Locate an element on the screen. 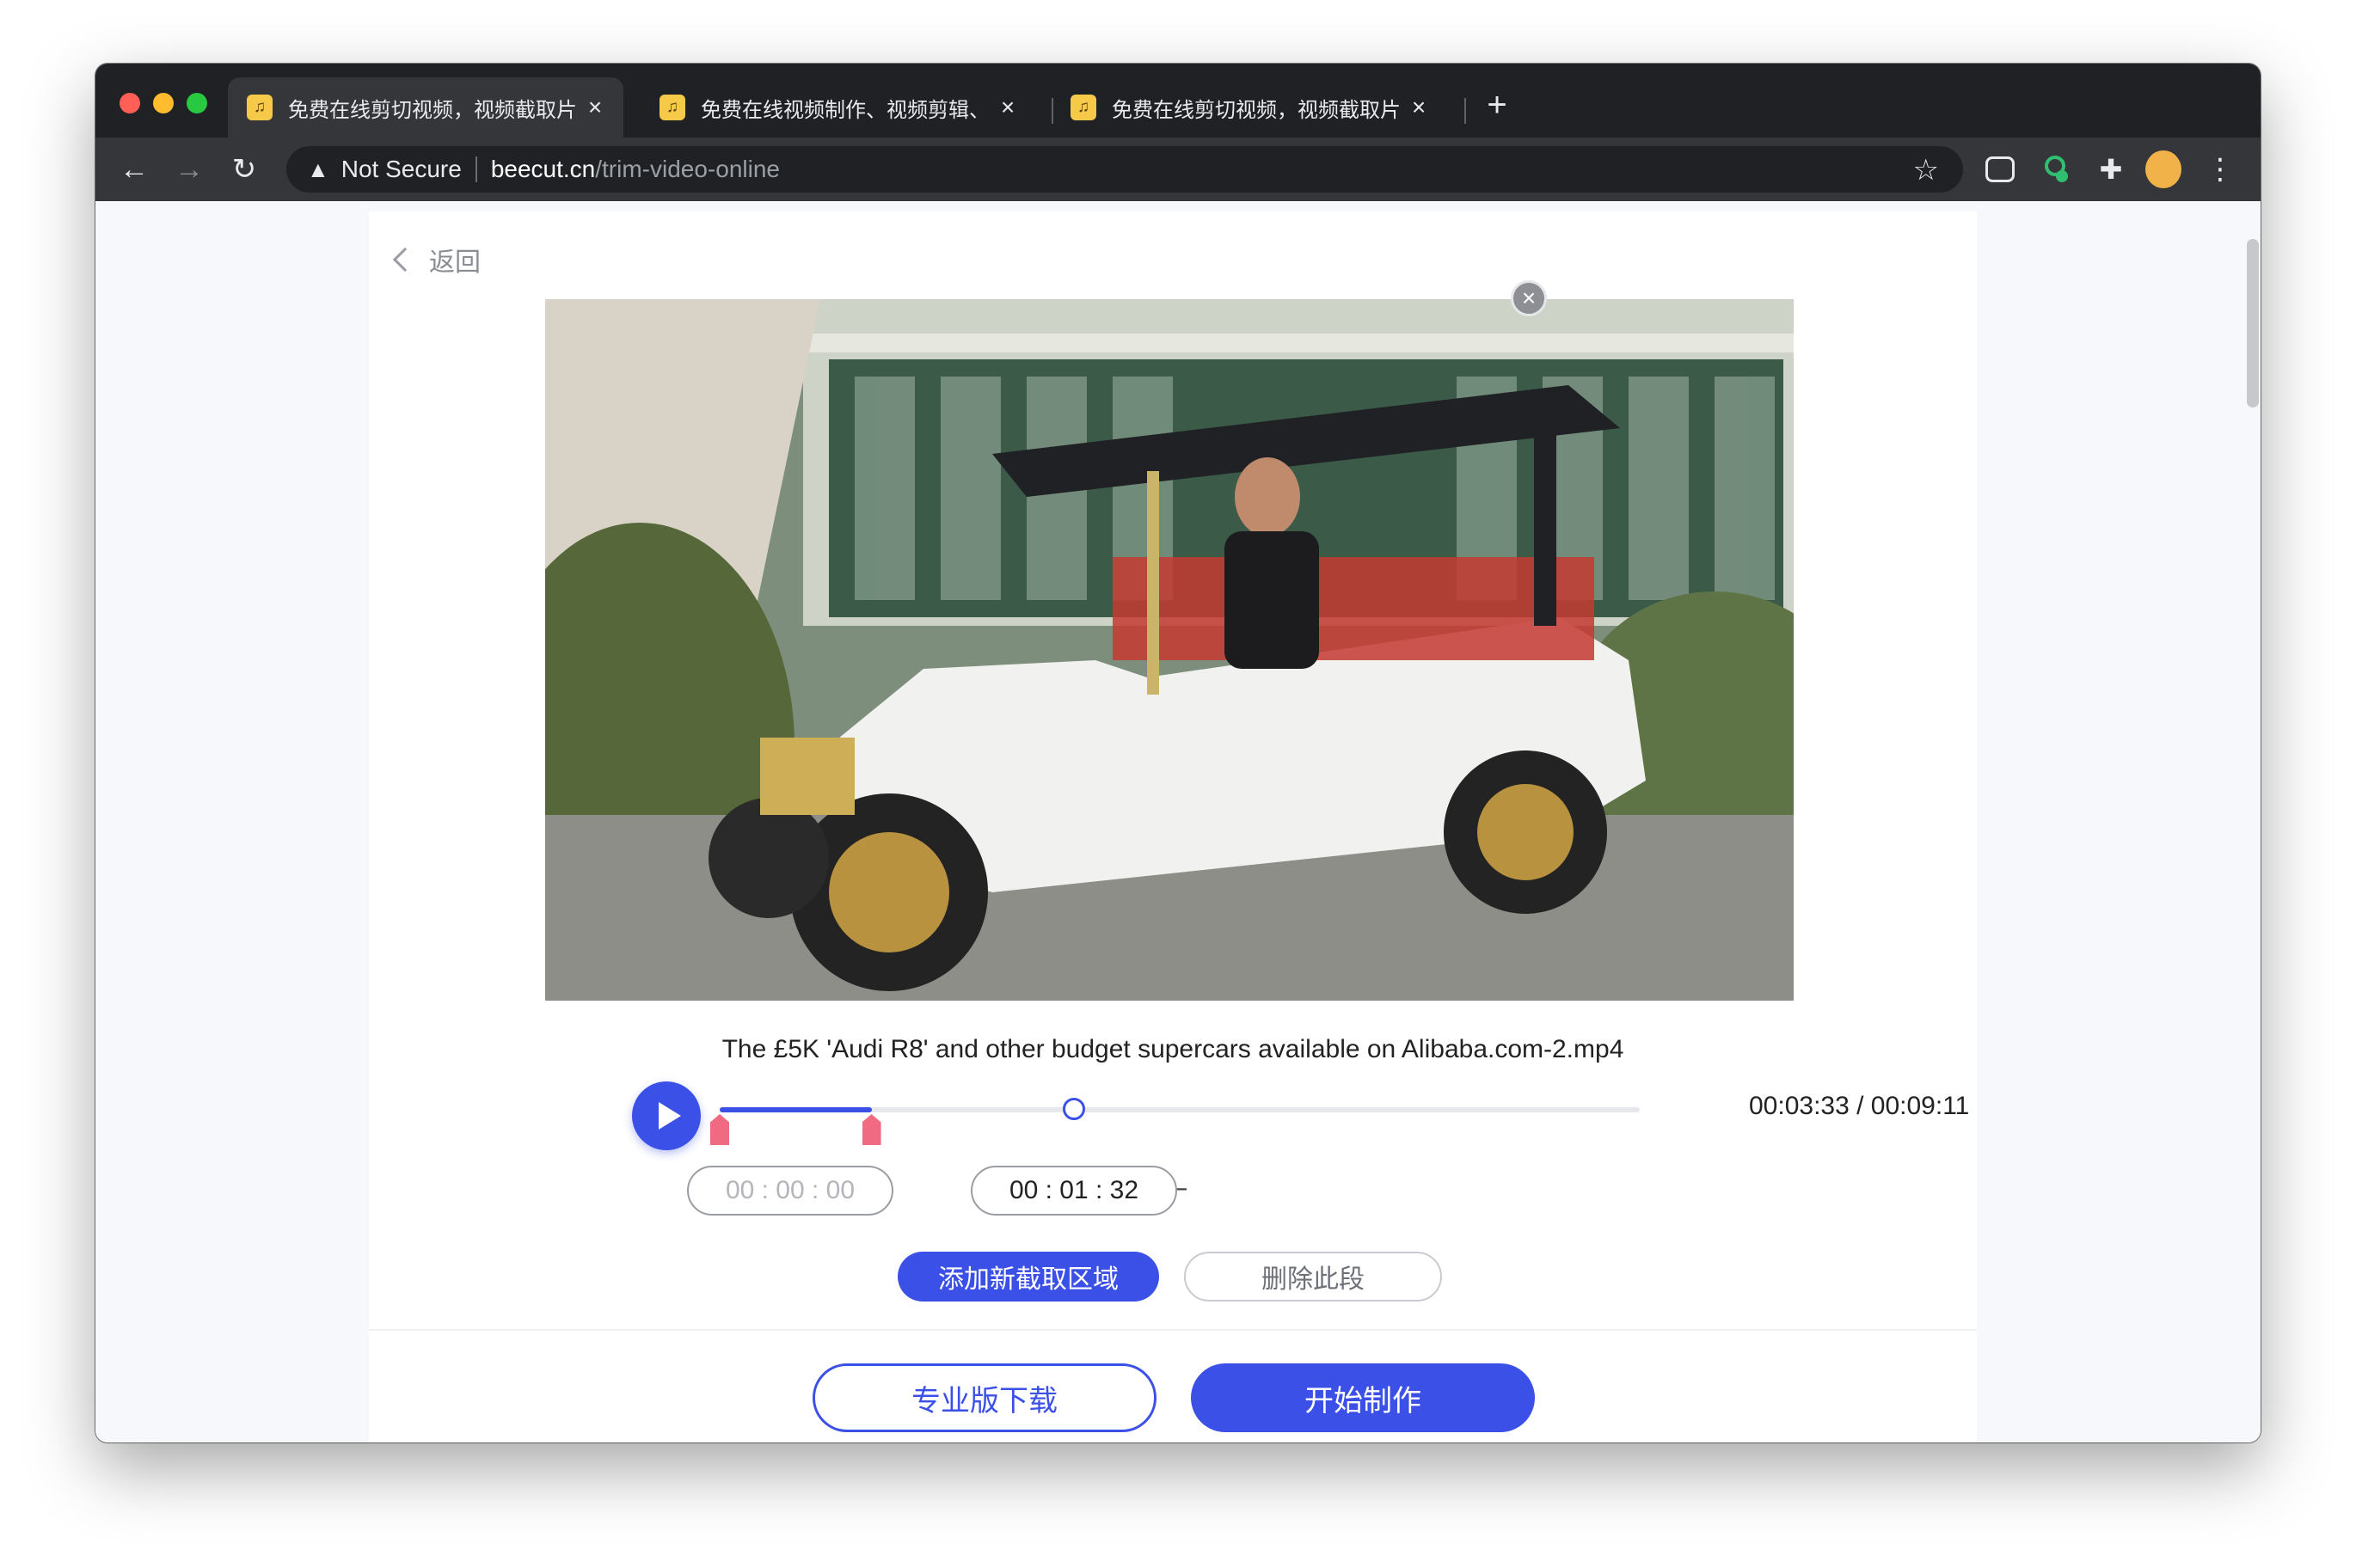 The width and height of the screenshot is (2356, 1568). pro-download-button: 专业版下载 is located at coordinates (985, 1397).